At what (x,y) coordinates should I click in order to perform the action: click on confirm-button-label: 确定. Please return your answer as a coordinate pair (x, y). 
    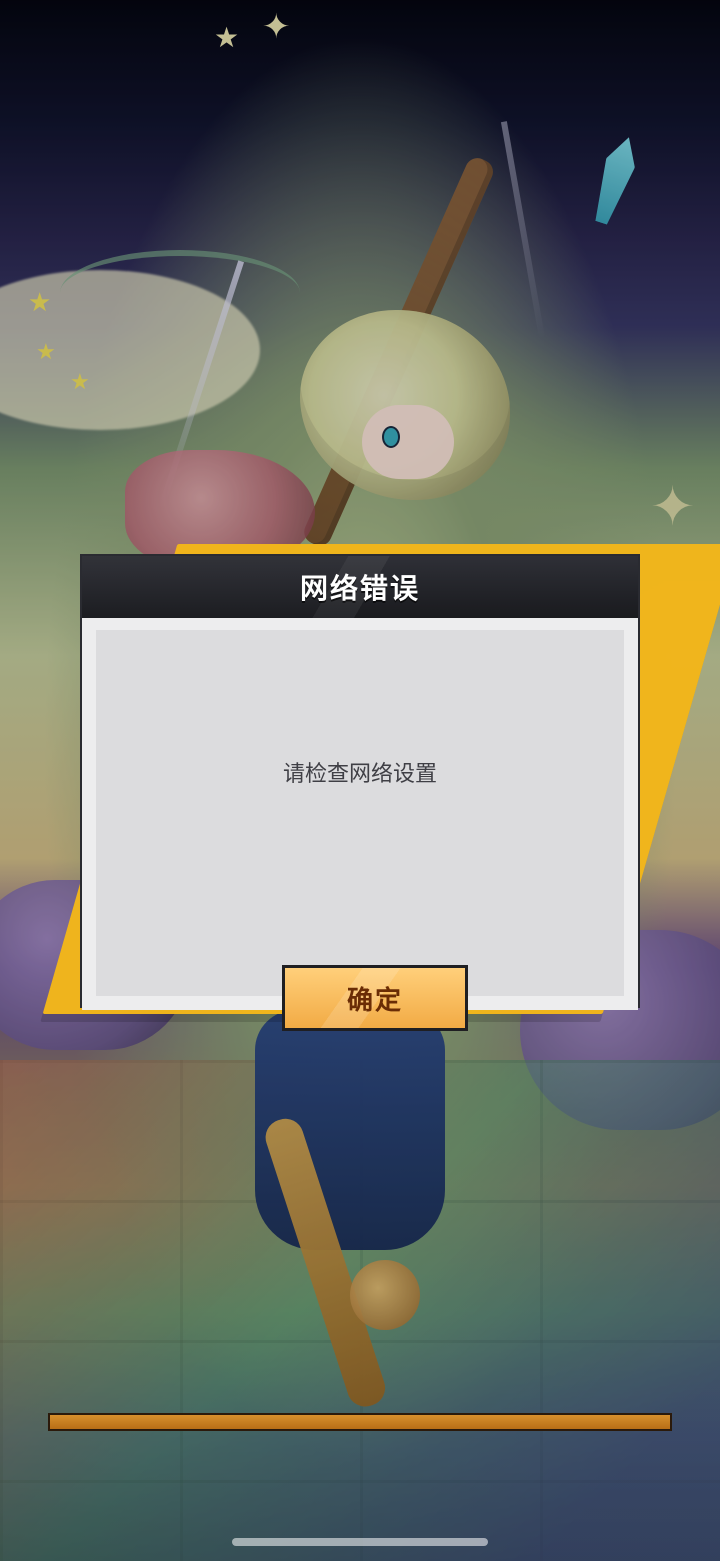
    Looking at the image, I should click on (374, 1000).